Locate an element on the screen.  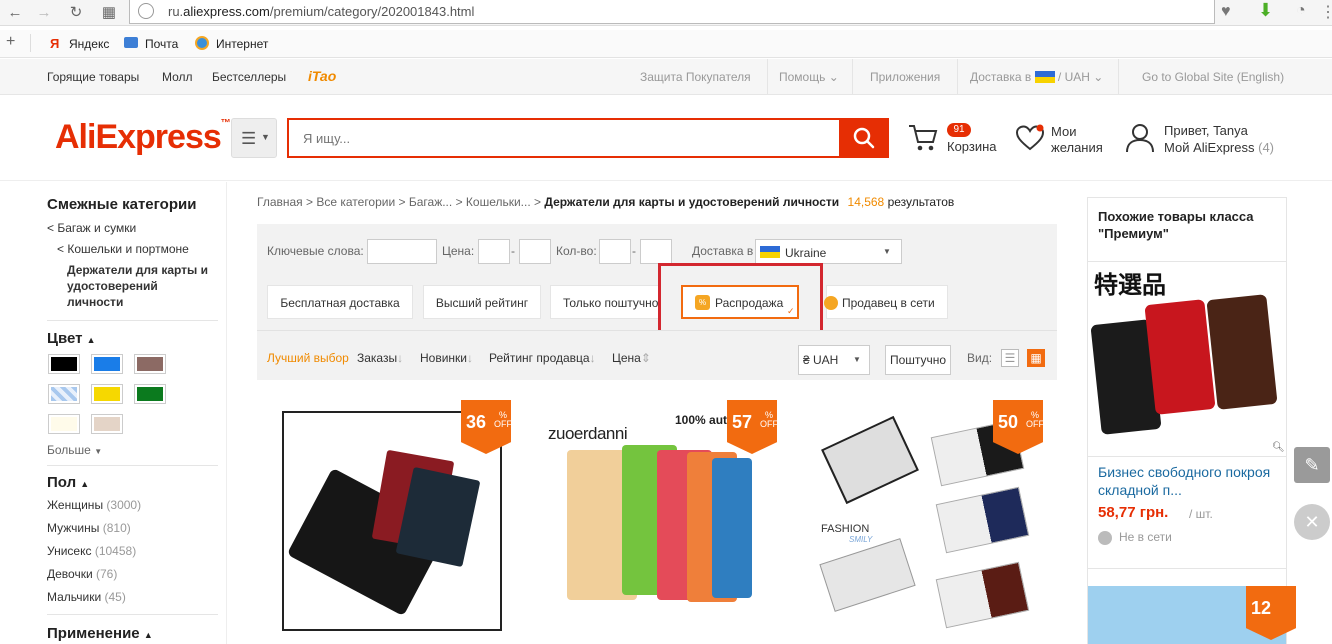
card-holder-black is located at coordinates (870, 460).